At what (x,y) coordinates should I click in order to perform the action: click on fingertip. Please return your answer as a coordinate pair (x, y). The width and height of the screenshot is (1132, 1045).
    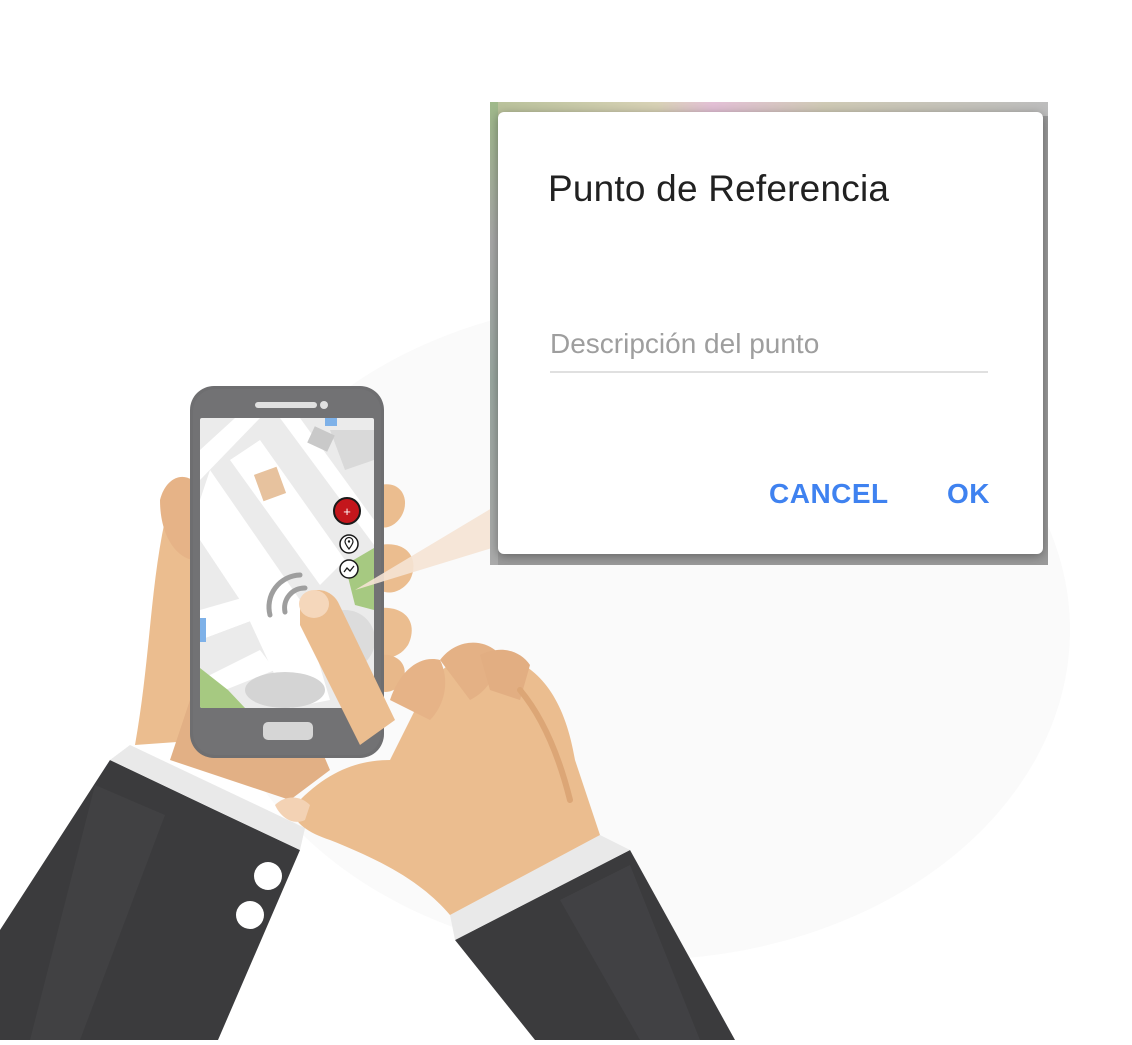
    Looking at the image, I should click on (314, 604).